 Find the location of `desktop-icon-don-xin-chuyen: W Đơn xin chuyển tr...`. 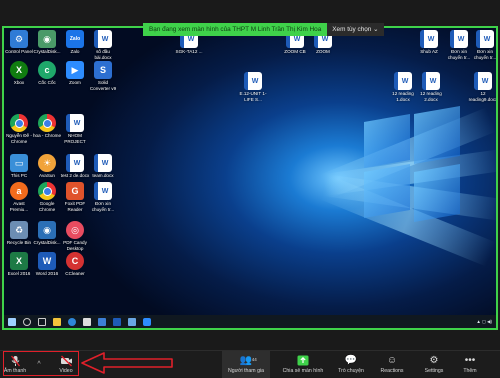

desktop-icon-don-xin-chuyen: W Đơn xin chuyển tr... is located at coordinates (103, 197).